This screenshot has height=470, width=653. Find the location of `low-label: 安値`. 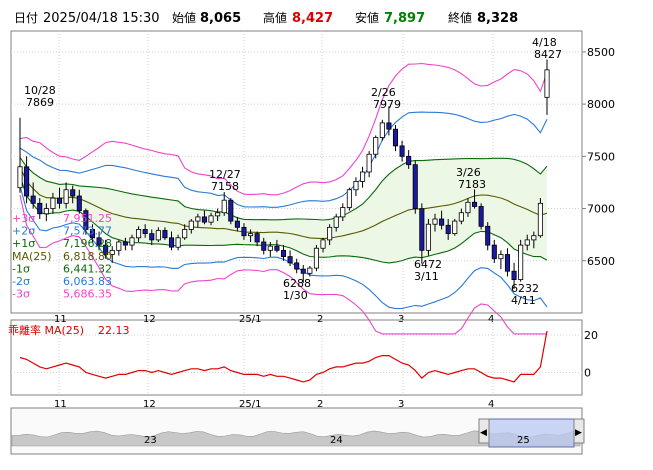

low-label: 安値 is located at coordinates (367, 17).